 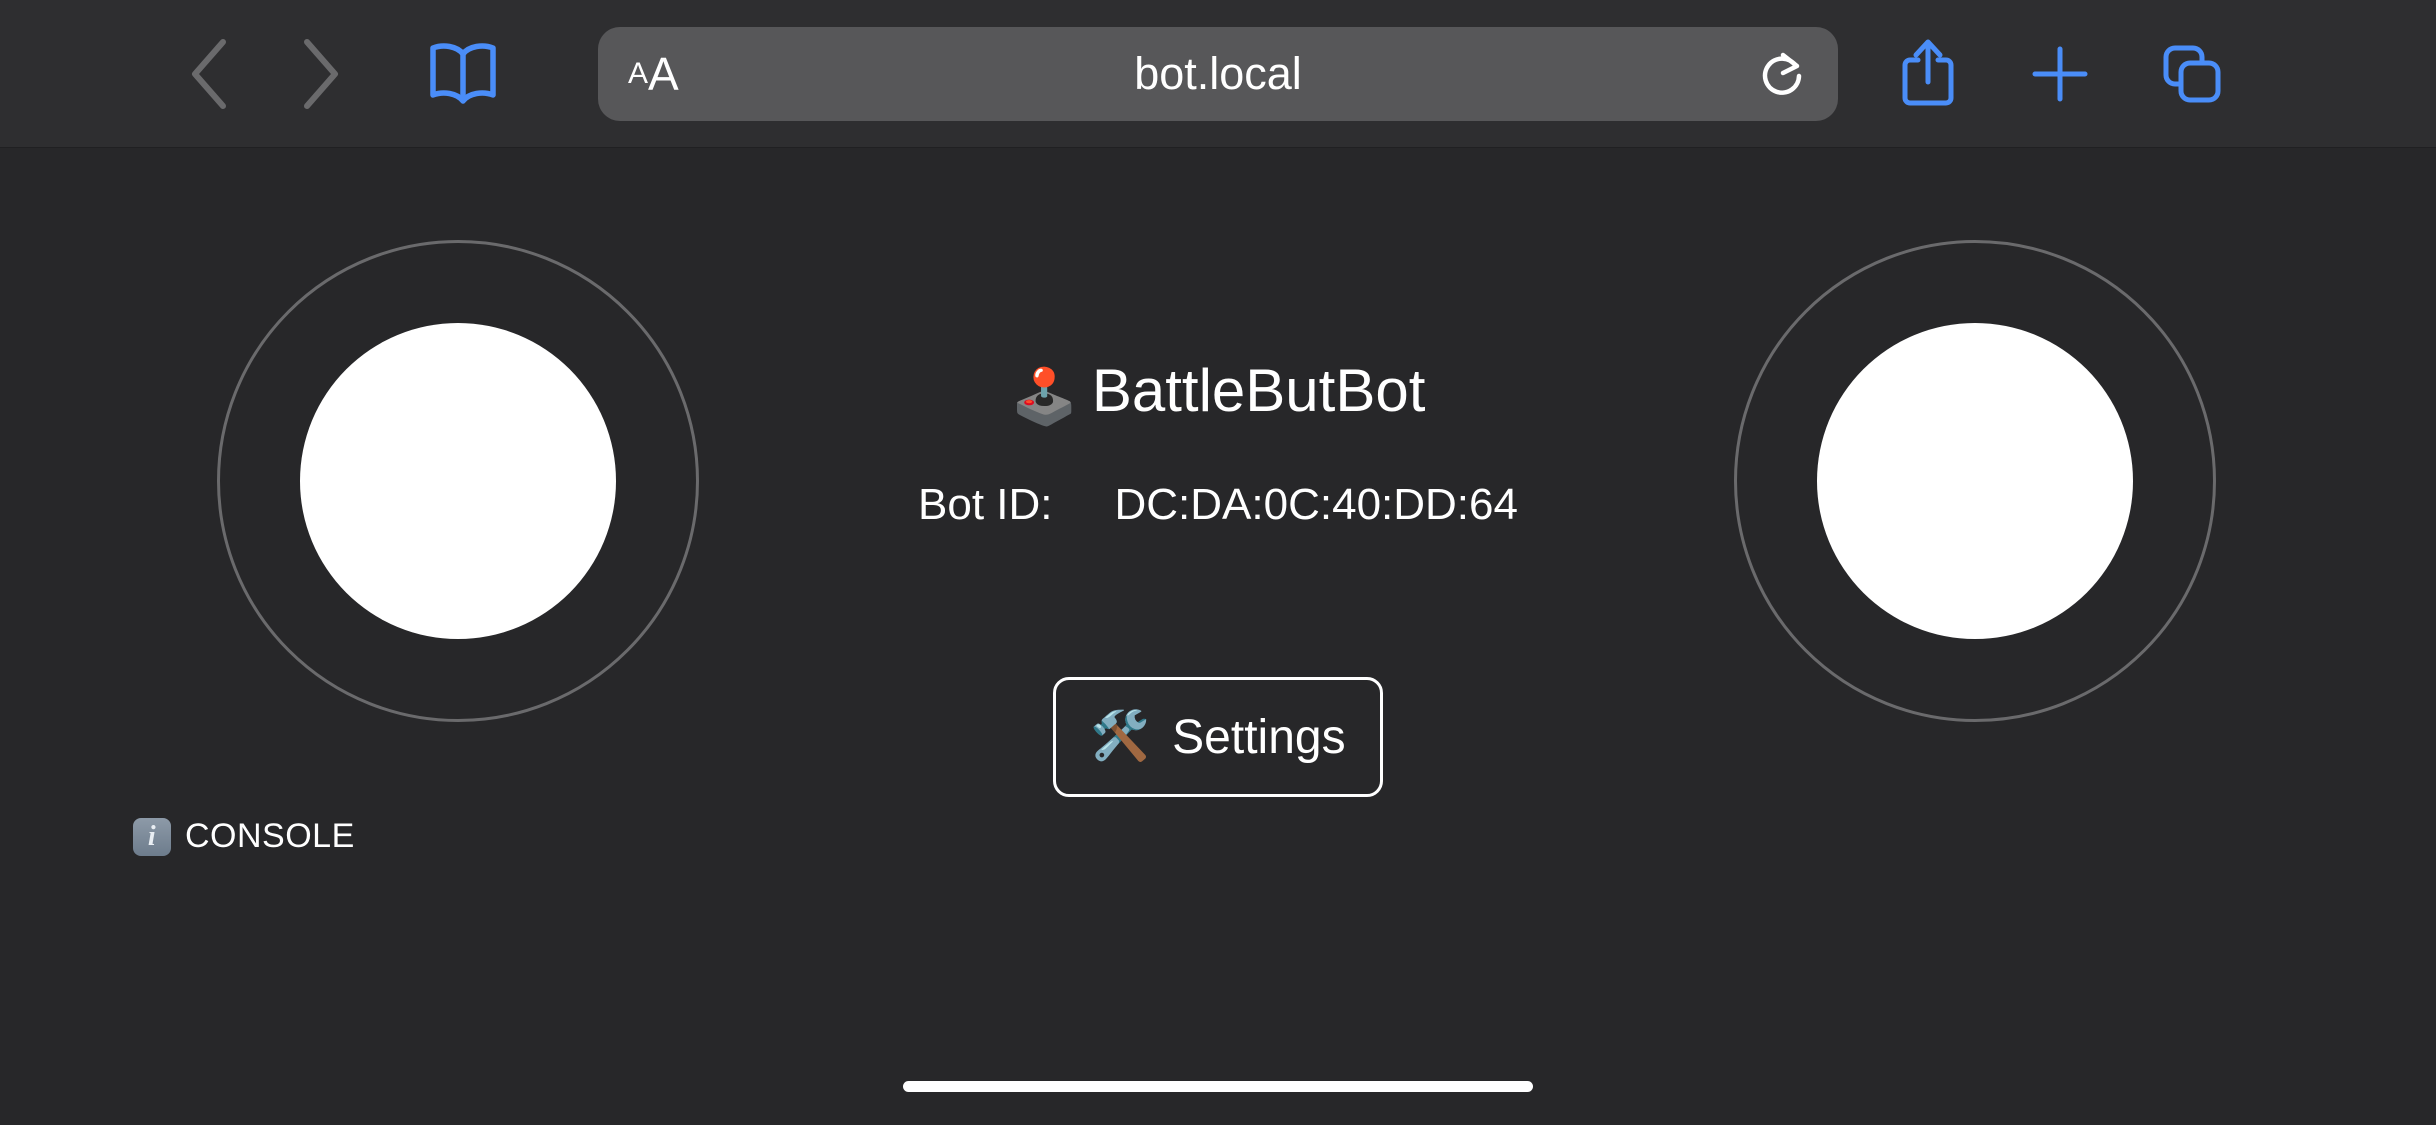 I want to click on reload-button, so click(x=1782, y=74).